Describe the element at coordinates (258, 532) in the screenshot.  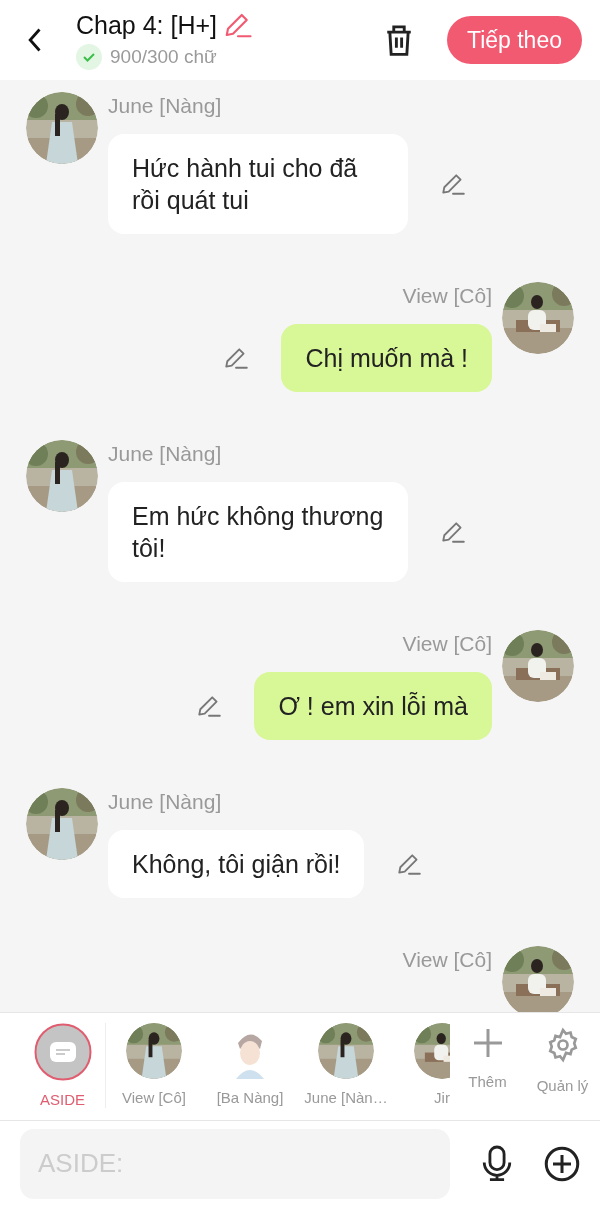
I see `message-bubble: Em hức không thương tôi!` at that location.